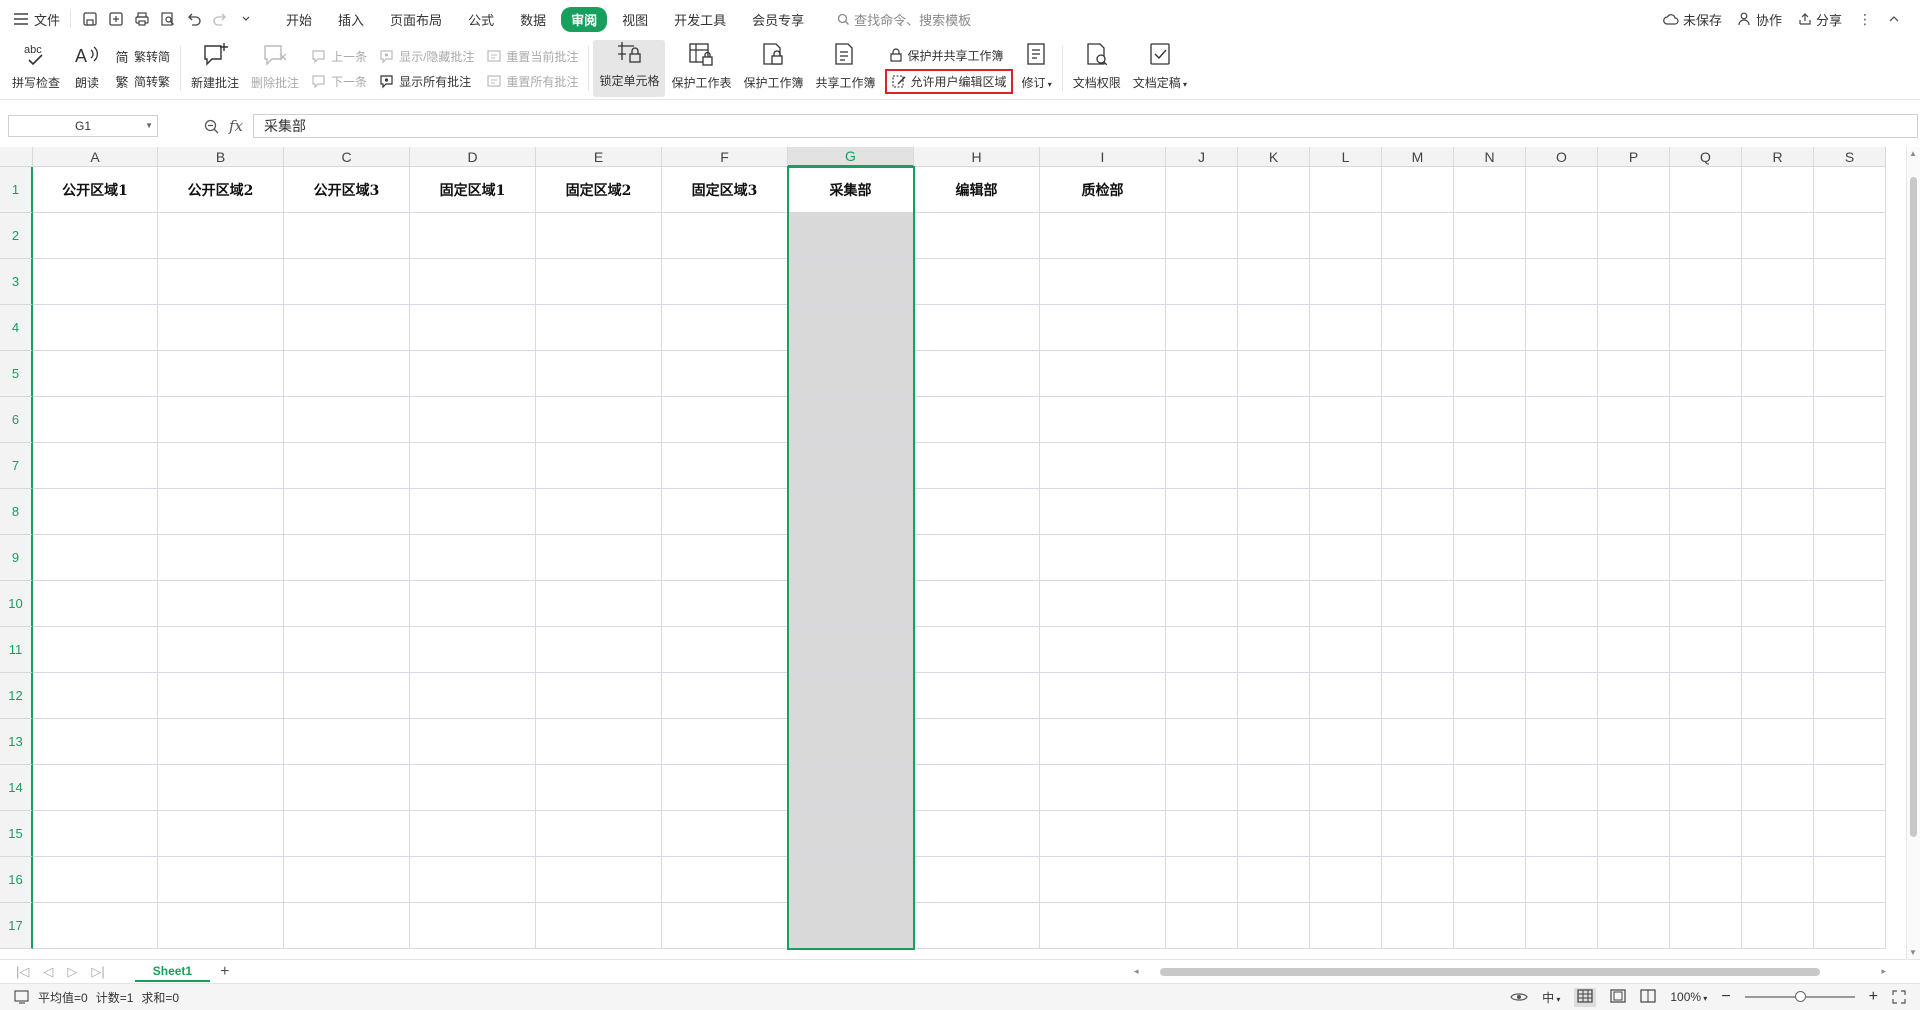 This screenshot has height=1010, width=1920. Describe the element at coordinates (1418, 466) in the screenshot. I see `cell-m7` at that location.